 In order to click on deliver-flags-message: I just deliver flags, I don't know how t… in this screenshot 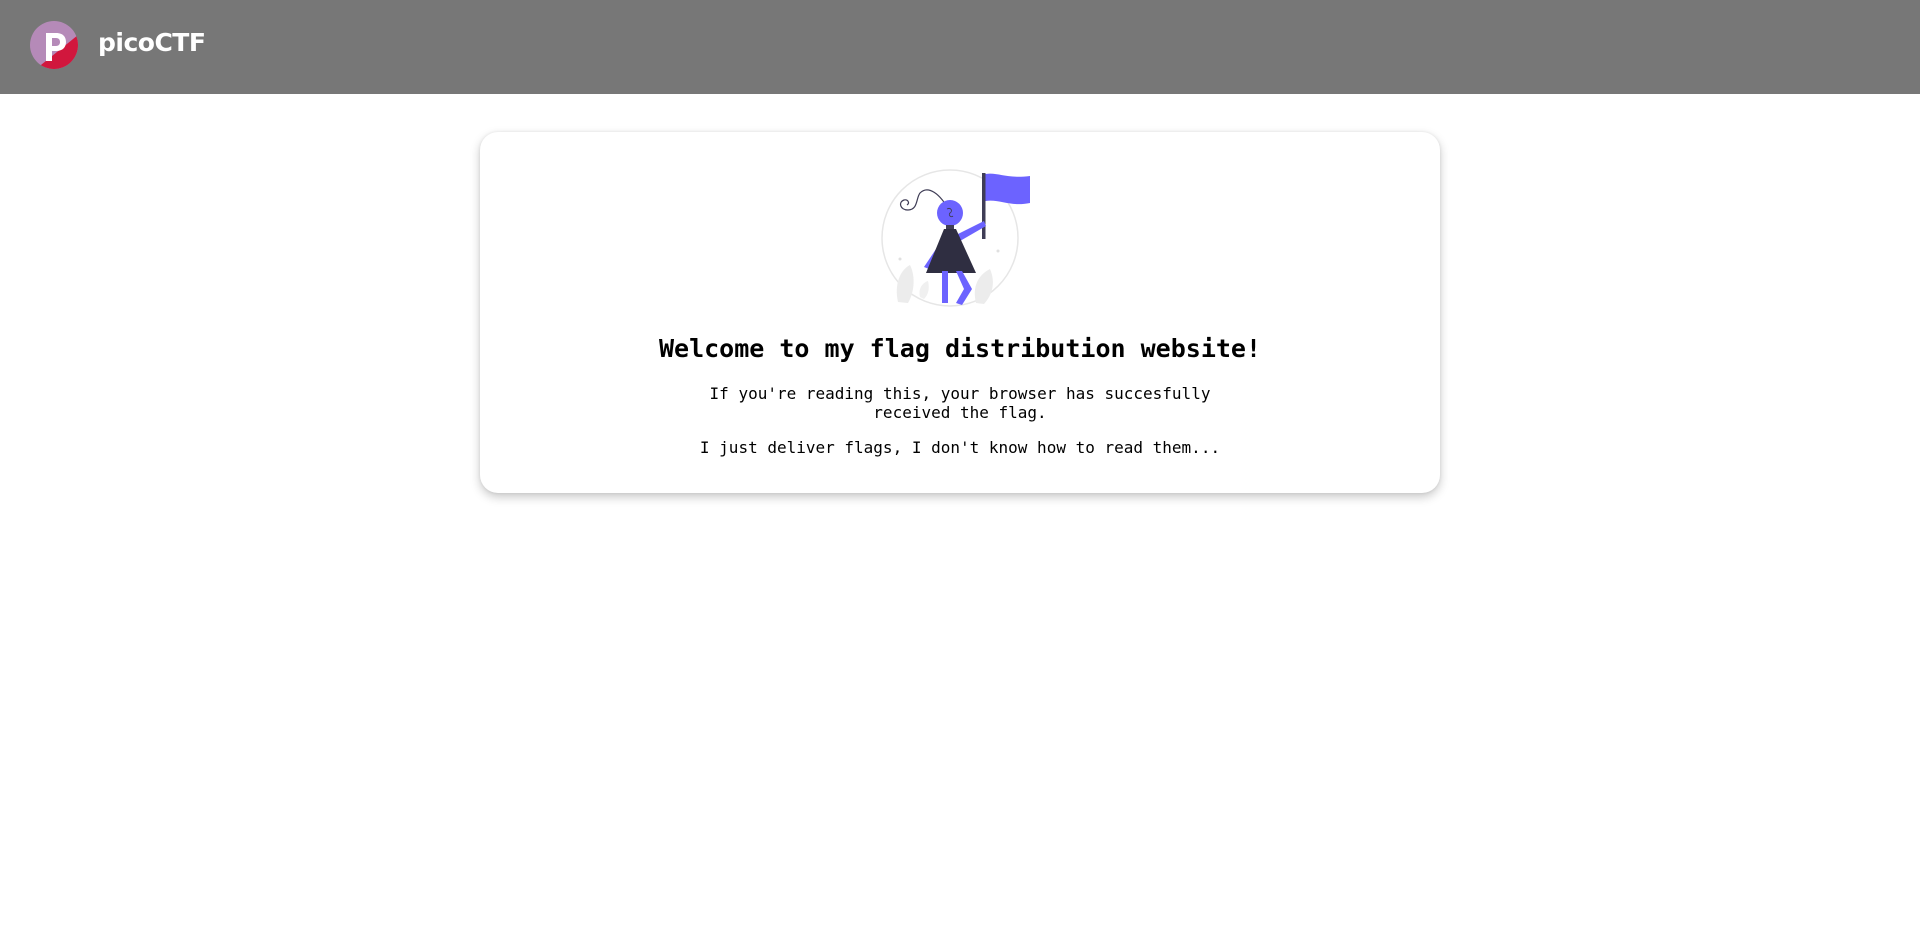, I will do `click(960, 447)`.